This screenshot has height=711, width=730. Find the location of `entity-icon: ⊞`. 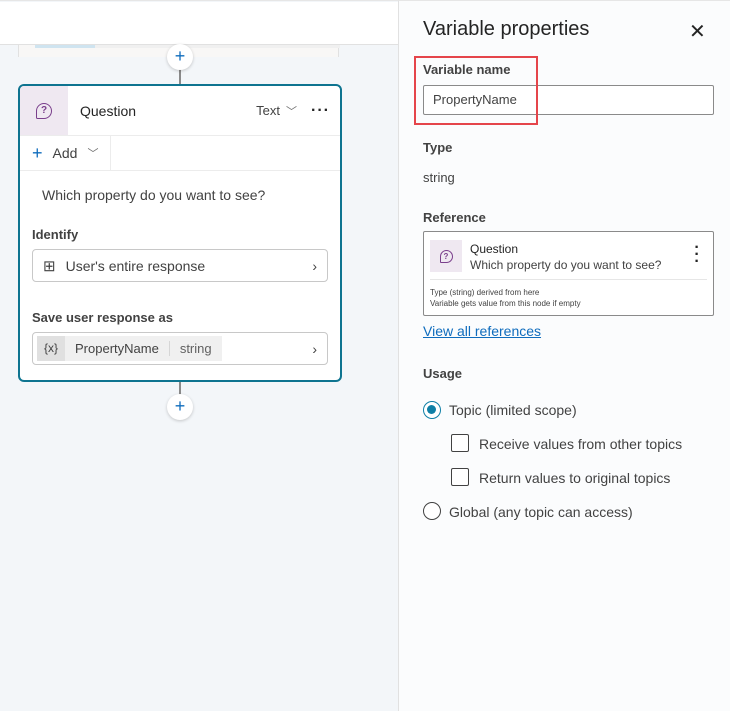

entity-icon: ⊞ is located at coordinates (49, 266).